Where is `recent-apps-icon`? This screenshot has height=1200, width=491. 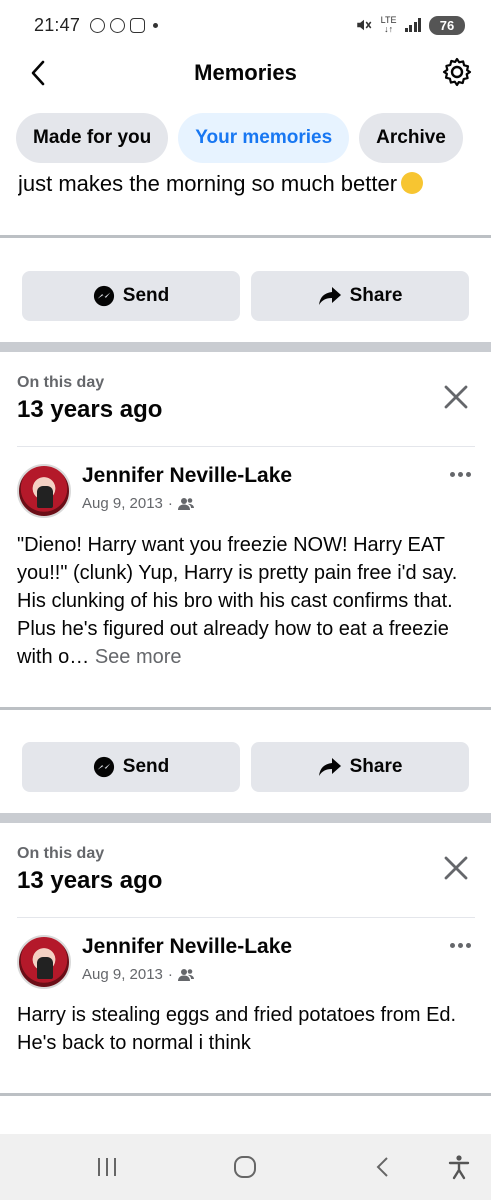 recent-apps-icon is located at coordinates (107, 1167).